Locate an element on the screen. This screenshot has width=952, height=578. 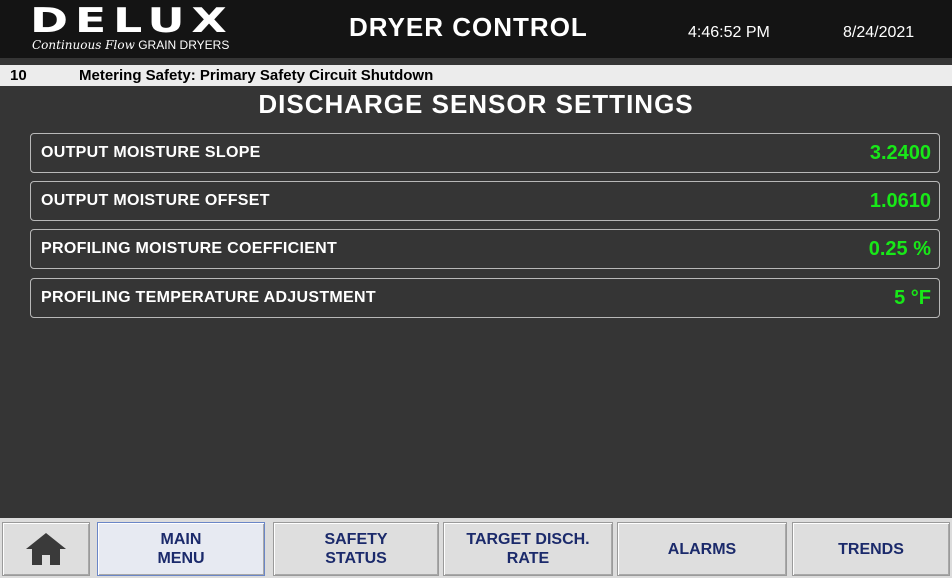
setting-label: OUTPUT MOISTURE OFFSET is located at coordinates (155, 200).